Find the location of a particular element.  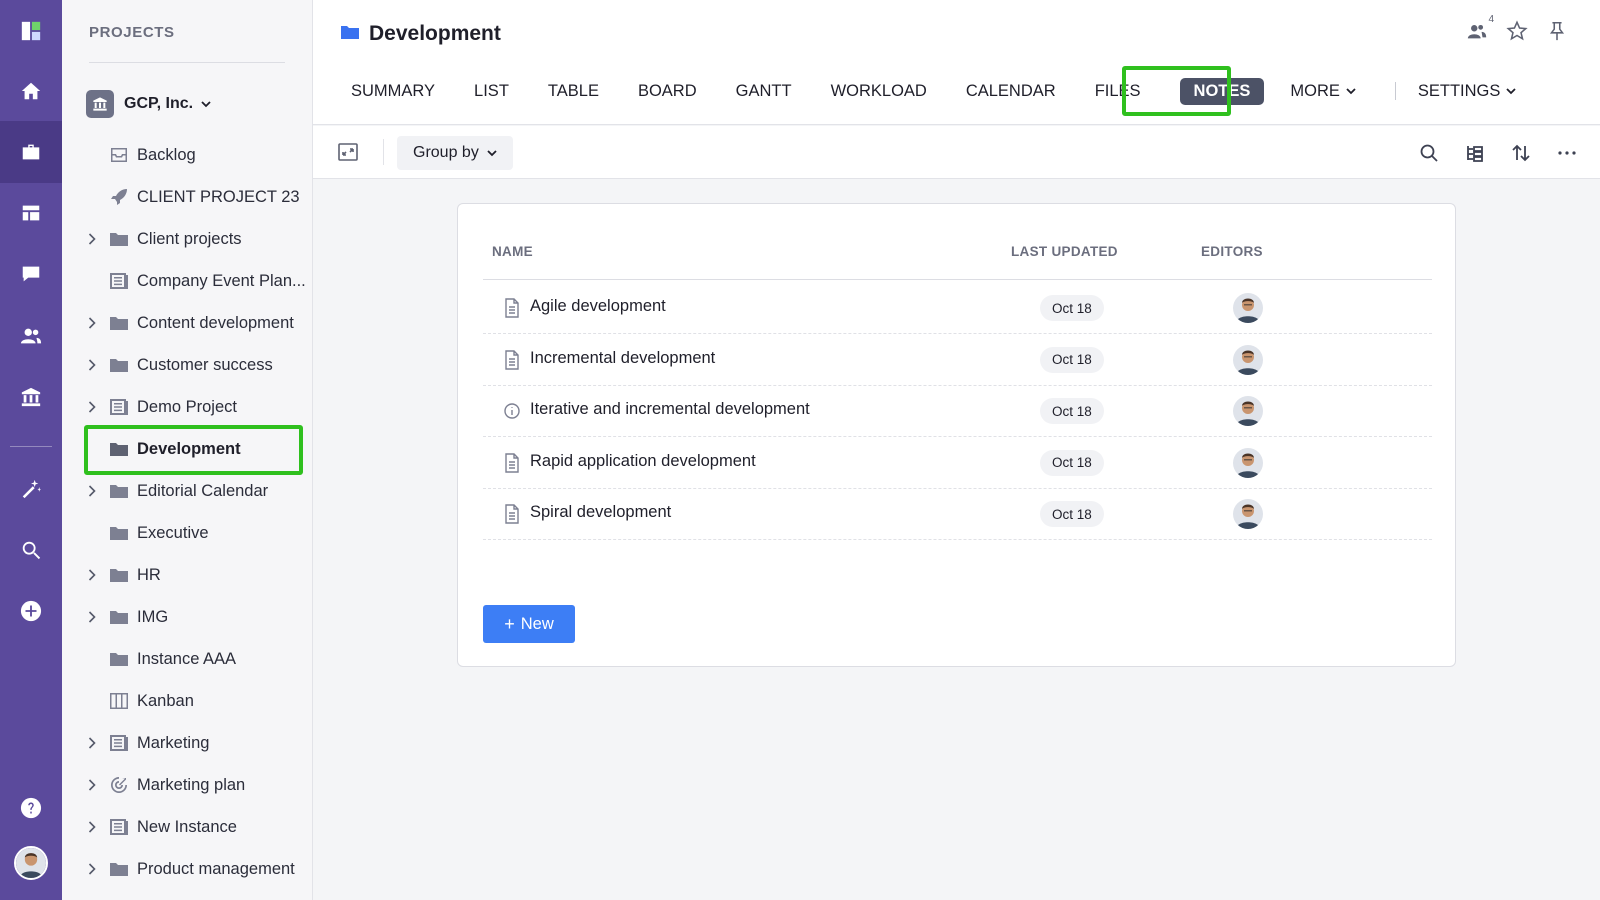

table-row: Agile development Oct 18 is located at coordinates (957, 308).